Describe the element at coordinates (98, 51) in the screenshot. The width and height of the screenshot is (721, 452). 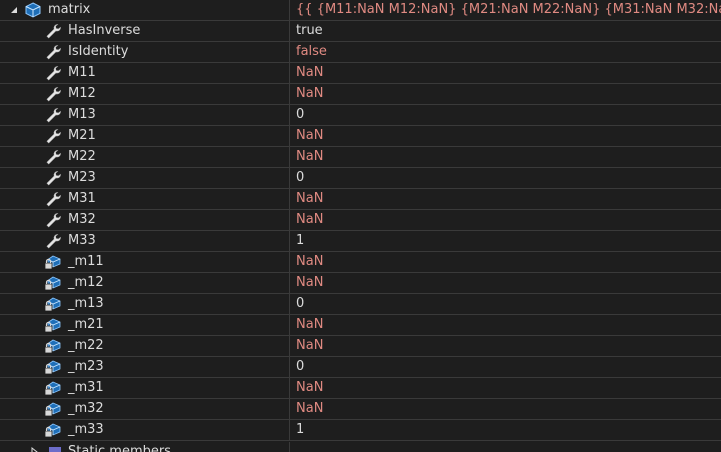
I see `property-name: IsIdentity` at that location.